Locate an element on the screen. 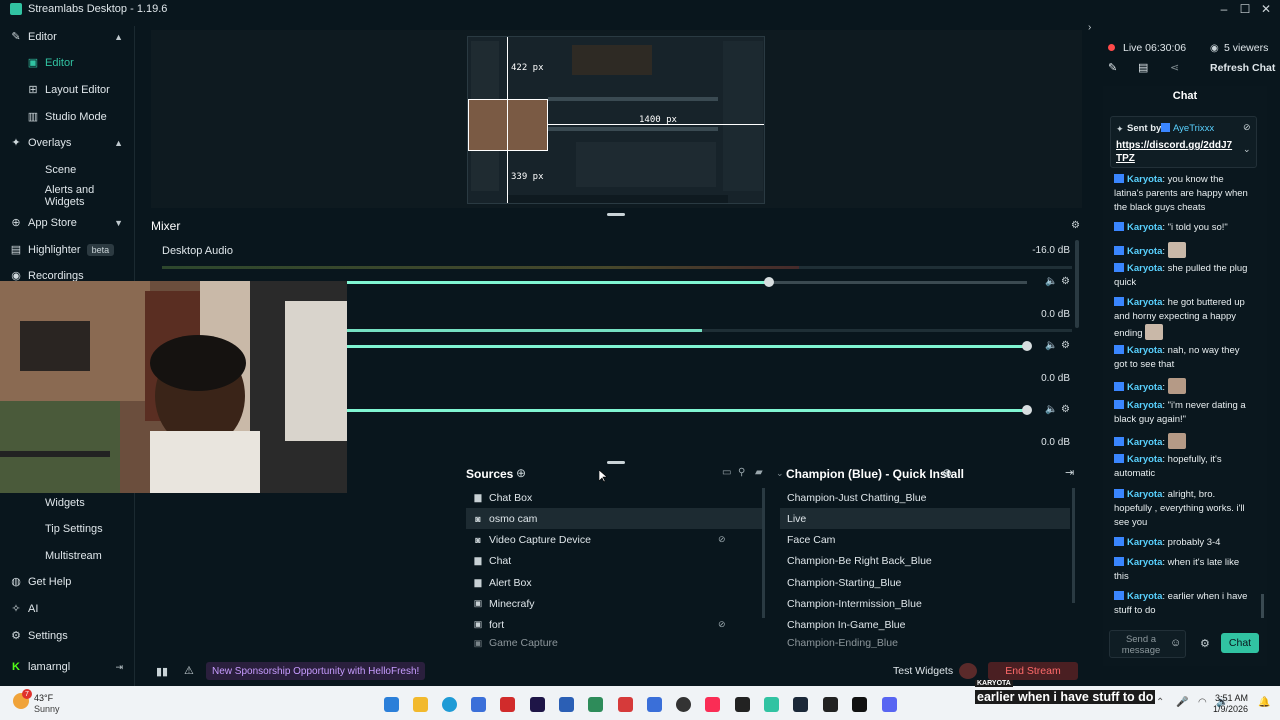 The width and height of the screenshot is (1280, 720). nav-scene: Scene is located at coordinates (67, 170).